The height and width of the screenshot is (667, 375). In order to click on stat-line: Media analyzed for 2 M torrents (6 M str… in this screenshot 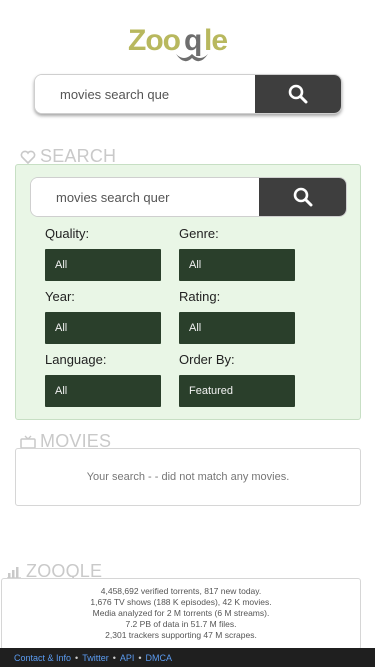, I will do `click(181, 613)`.